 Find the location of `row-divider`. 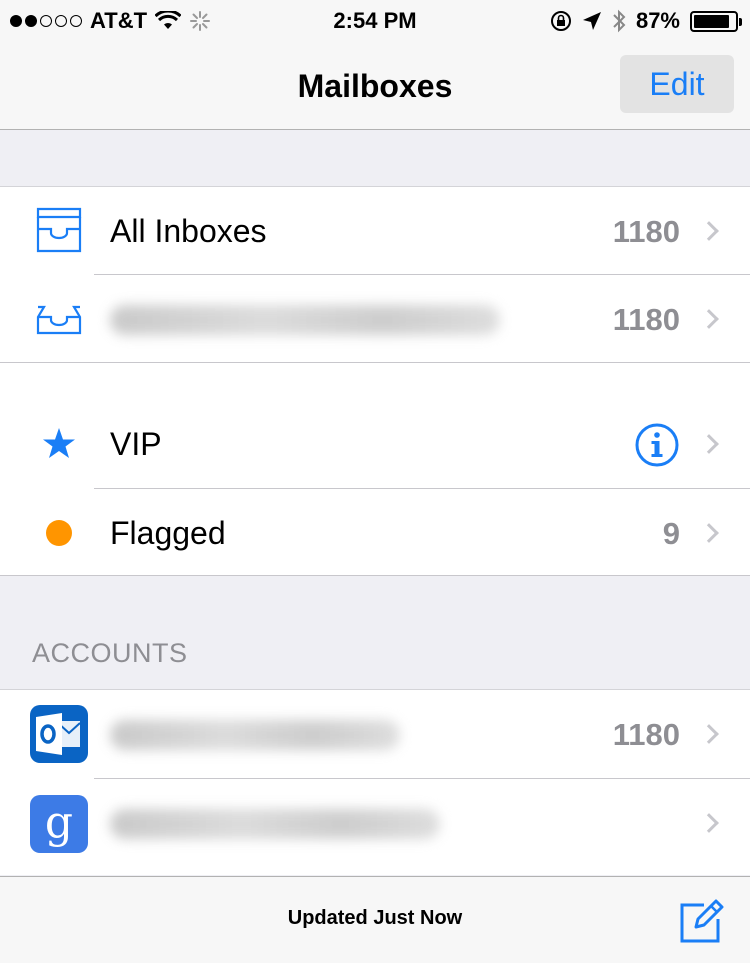

row-divider is located at coordinates (375, 362).